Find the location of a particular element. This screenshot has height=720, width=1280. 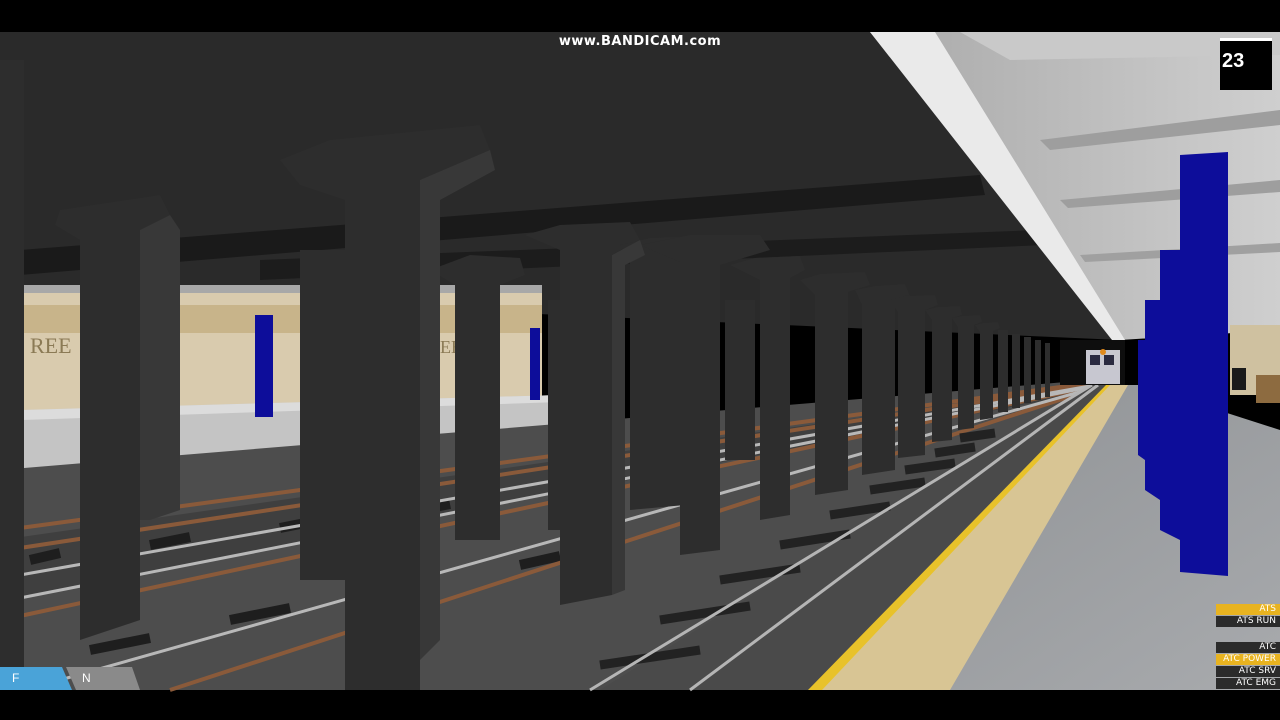

indicator-ats: ATS is located at coordinates (1248, 609).